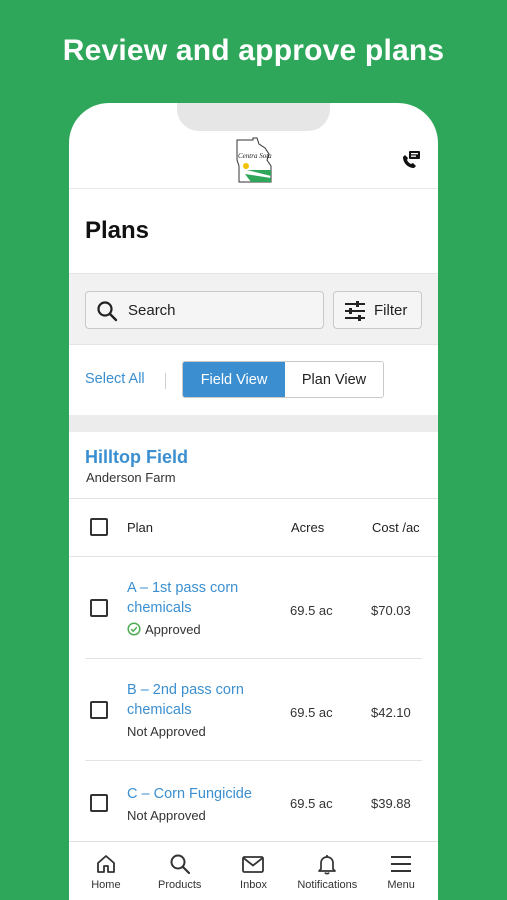 This screenshot has width=507, height=900. Describe the element at coordinates (327, 885) in the screenshot. I see `nav-label: Notifications` at that location.